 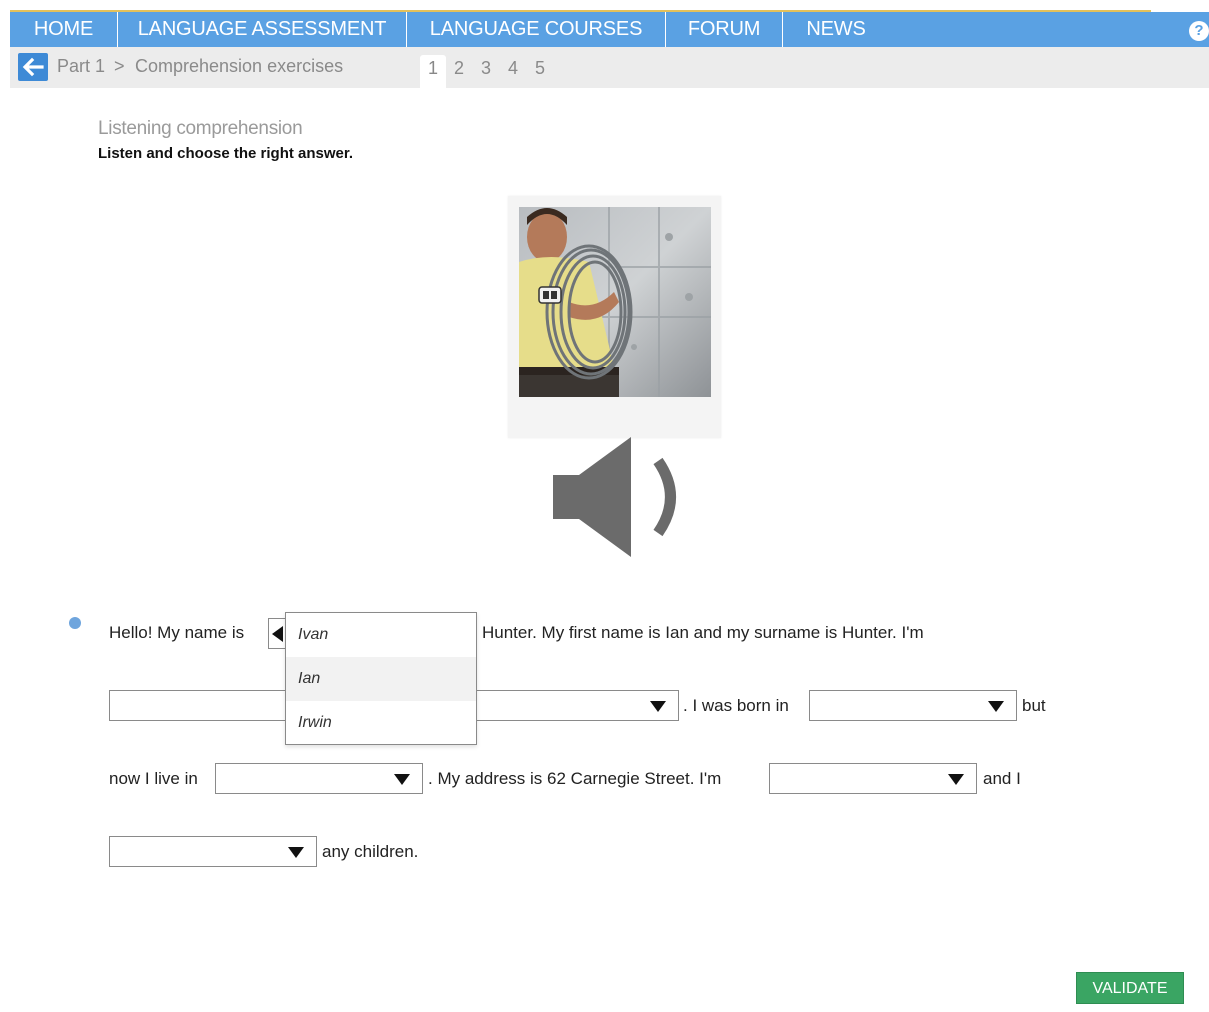 What do you see at coordinates (540, 71) in the screenshot?
I see `page-5: 5` at bounding box center [540, 71].